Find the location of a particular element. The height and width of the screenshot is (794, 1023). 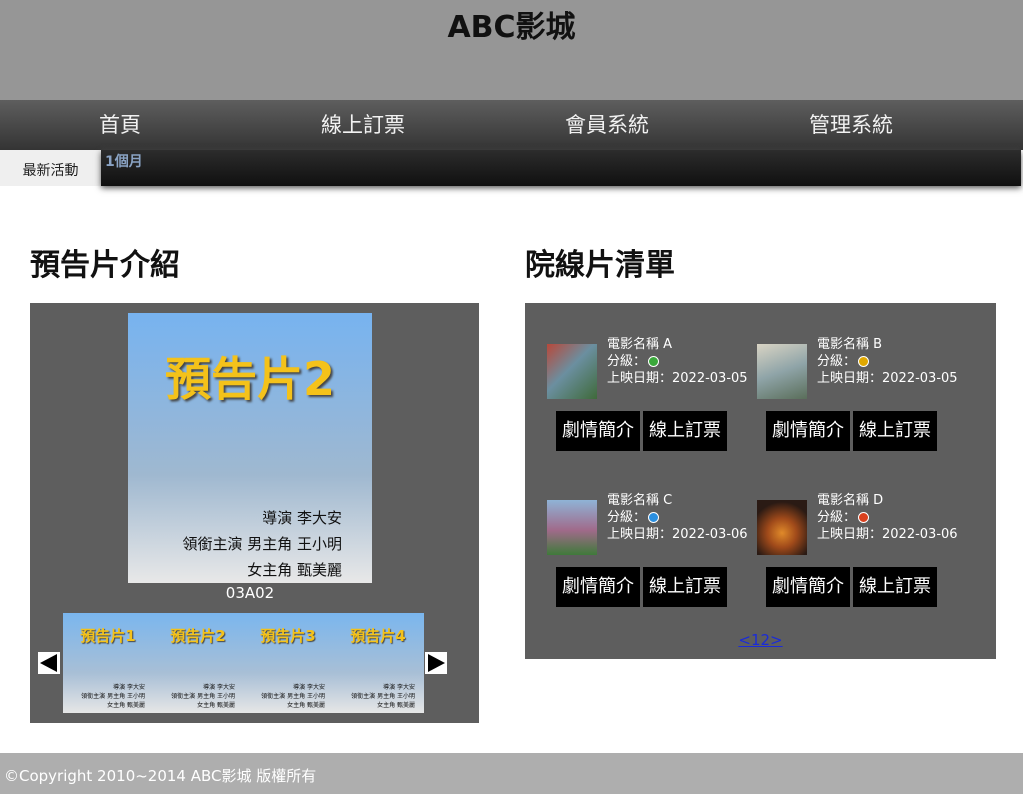

trailer-thumbnail: 預告片4 導演 李大安 領銜主演 男主角 王小明 女主角 甄美麗 is located at coordinates (378, 663).